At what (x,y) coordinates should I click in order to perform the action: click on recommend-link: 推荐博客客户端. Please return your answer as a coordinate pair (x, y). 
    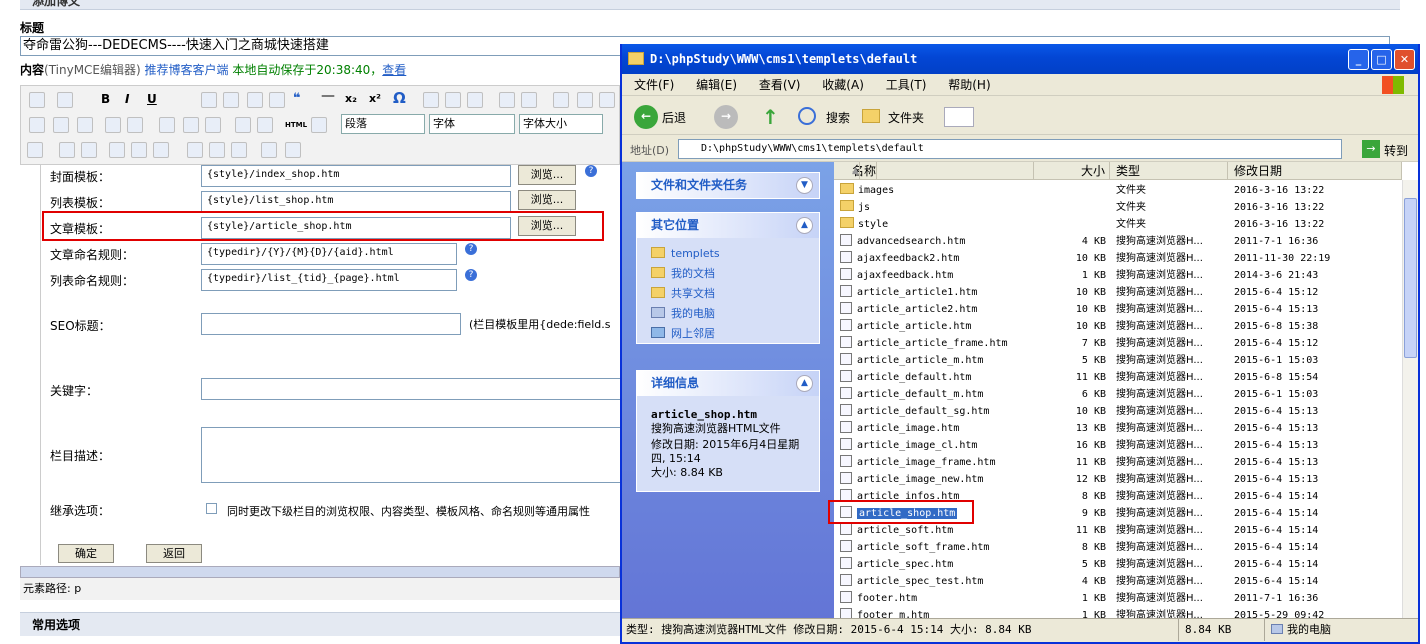
    Looking at the image, I should click on (187, 70).